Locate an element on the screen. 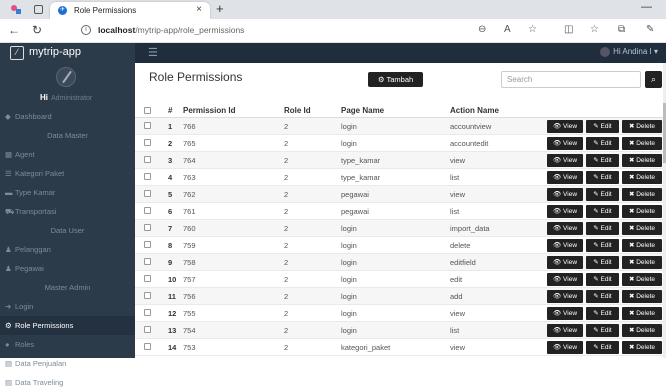 The height and width of the screenshot is (392, 666). browser-tab: ✈ Role Permissions × is located at coordinates (130, 10).